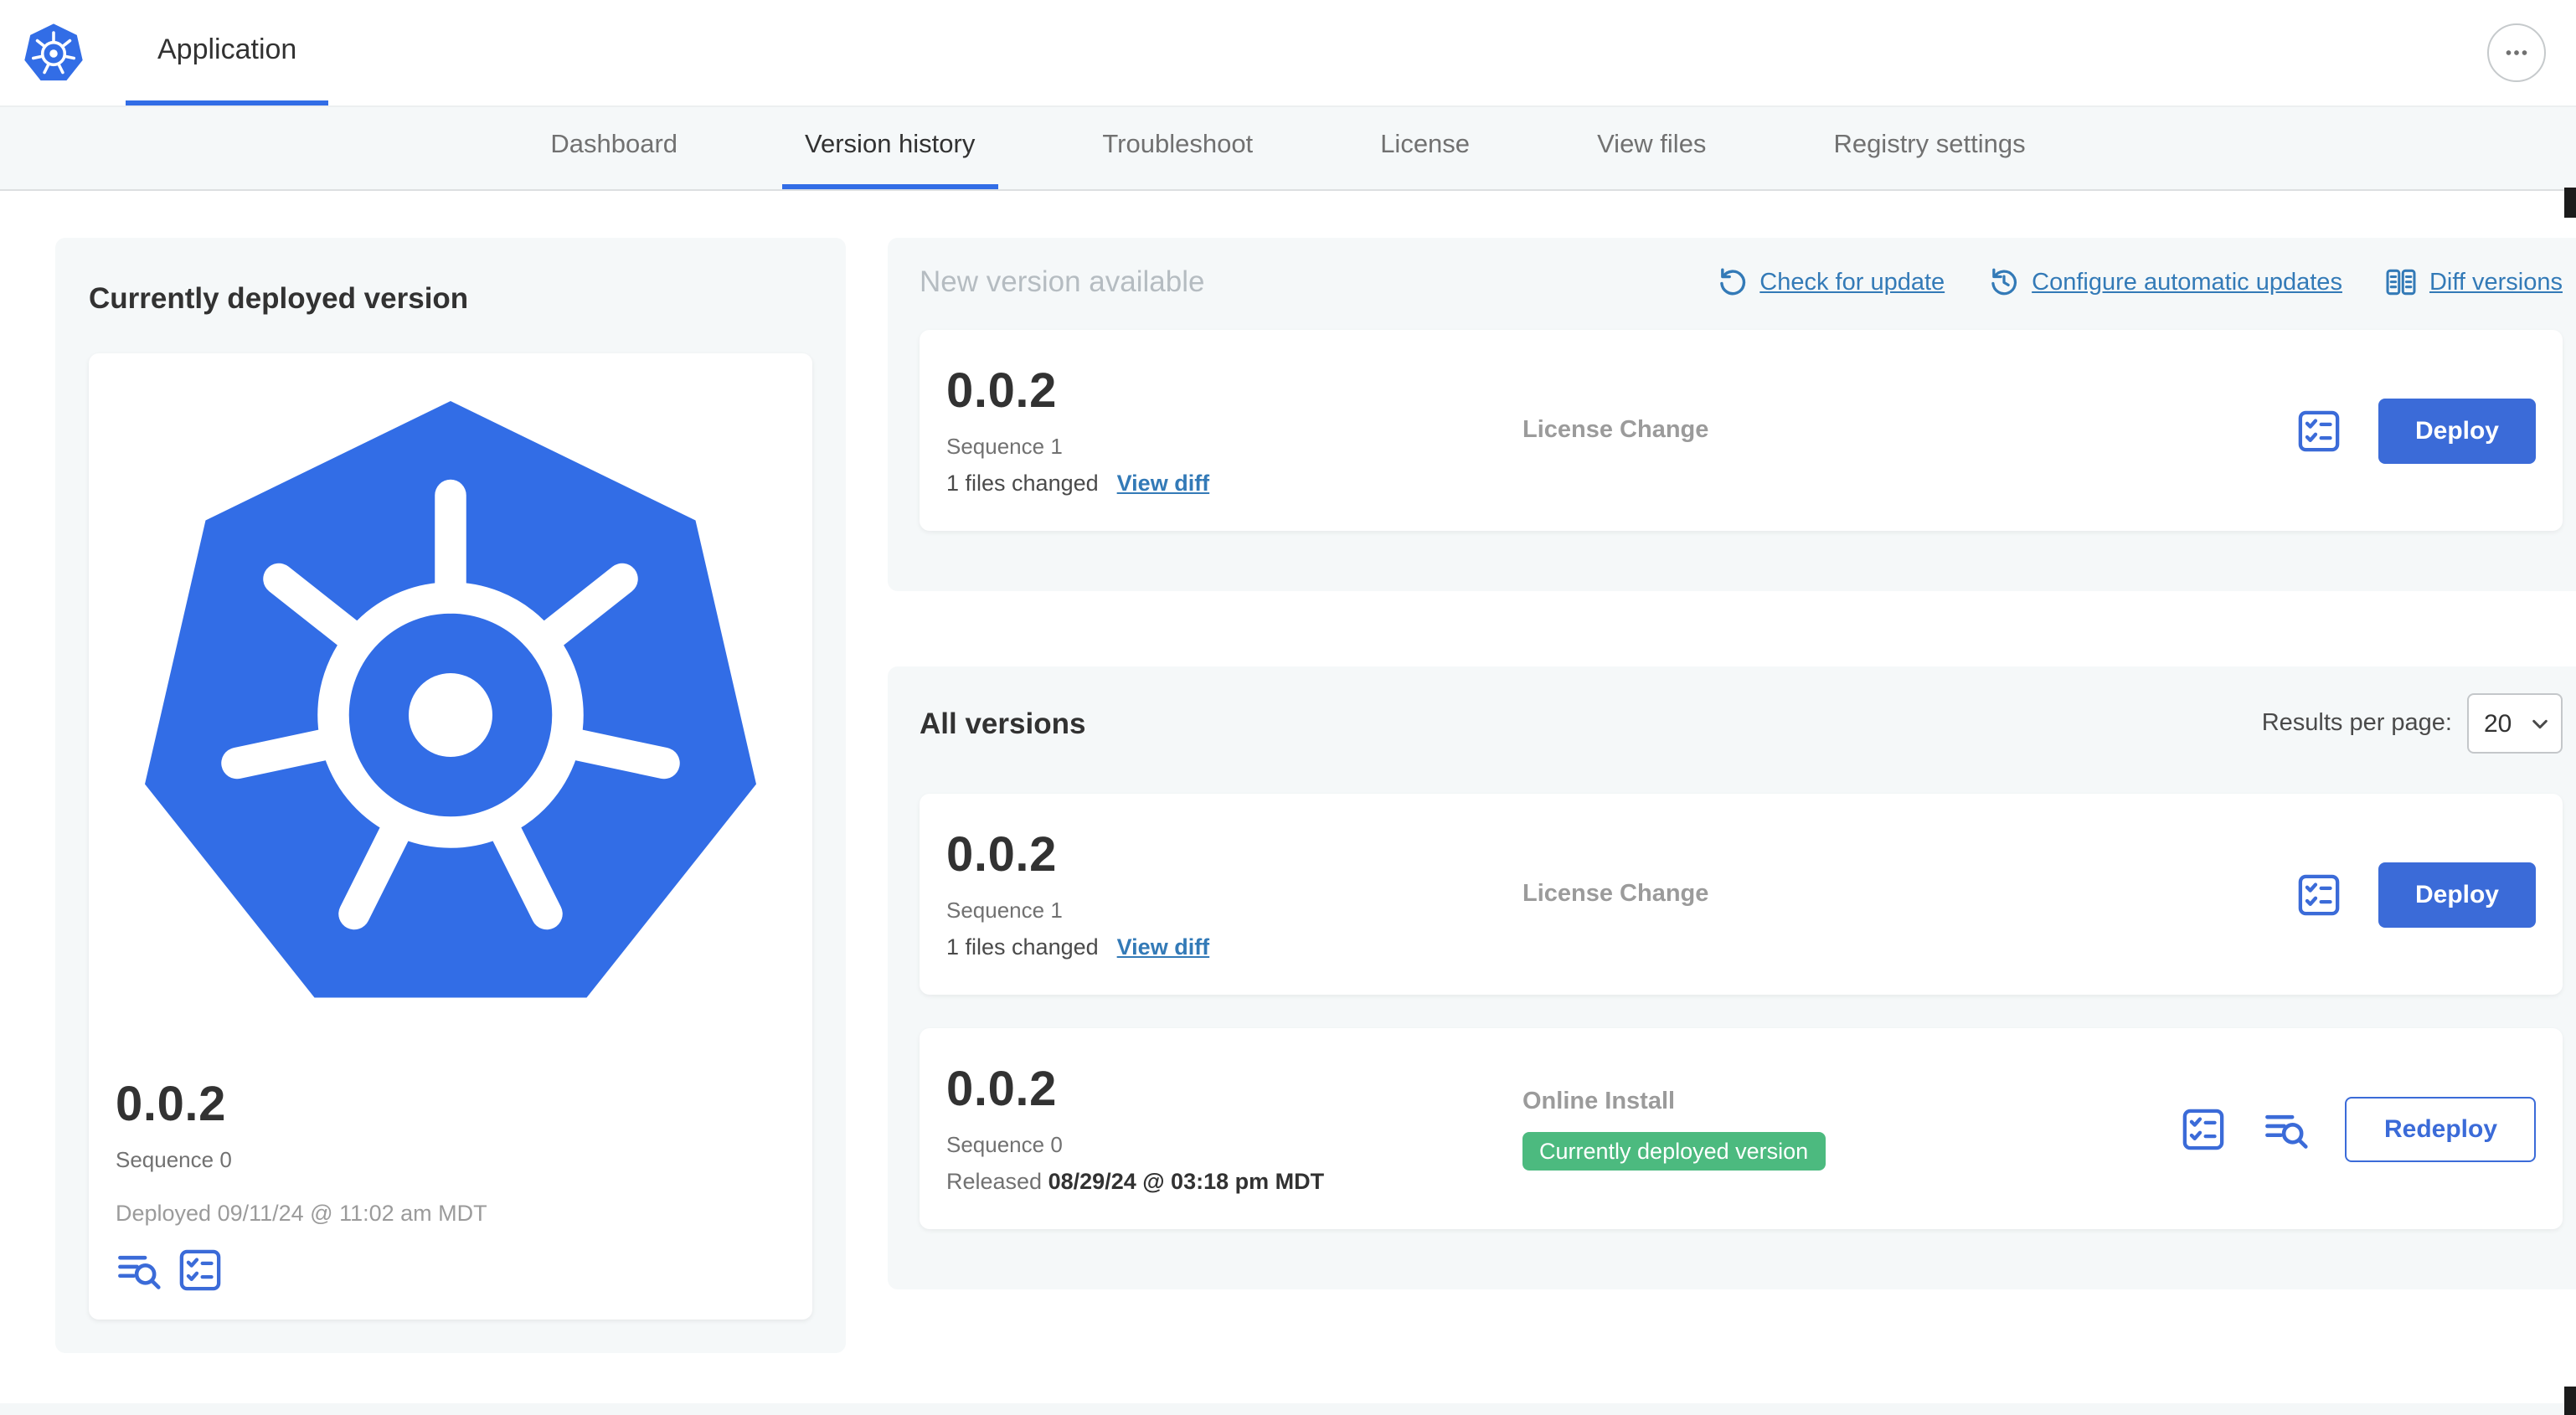  I want to click on app-tab: Application, so click(227, 52).